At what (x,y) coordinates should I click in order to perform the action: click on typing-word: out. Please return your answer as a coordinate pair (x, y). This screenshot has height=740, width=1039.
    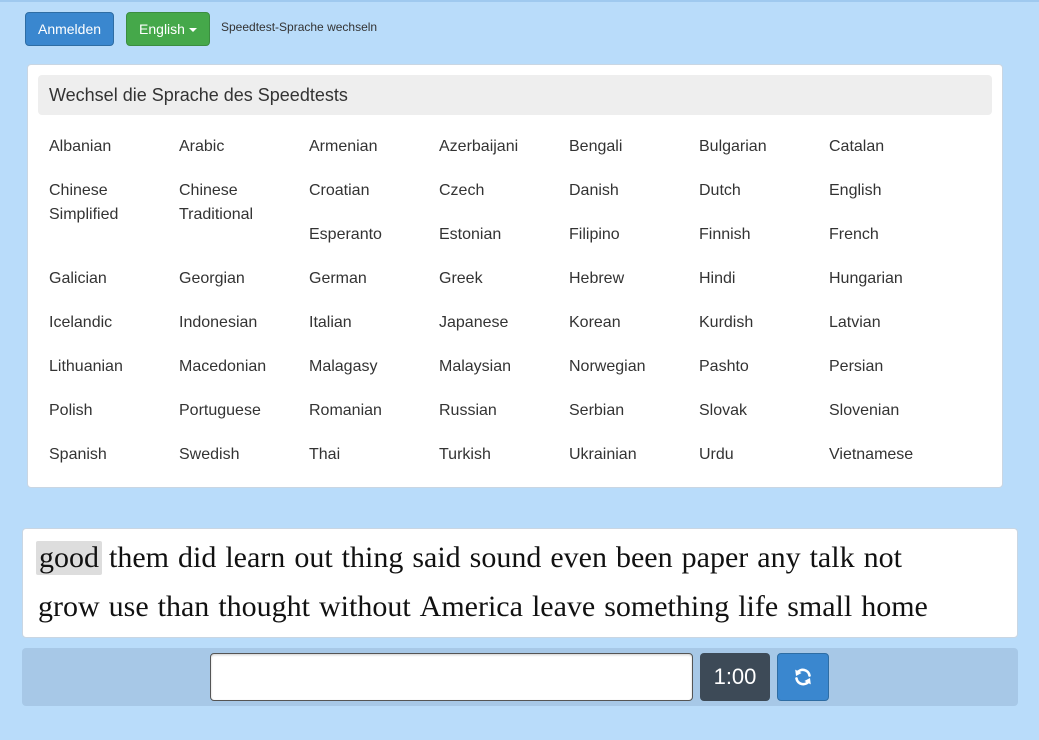
    Looking at the image, I should click on (313, 557).